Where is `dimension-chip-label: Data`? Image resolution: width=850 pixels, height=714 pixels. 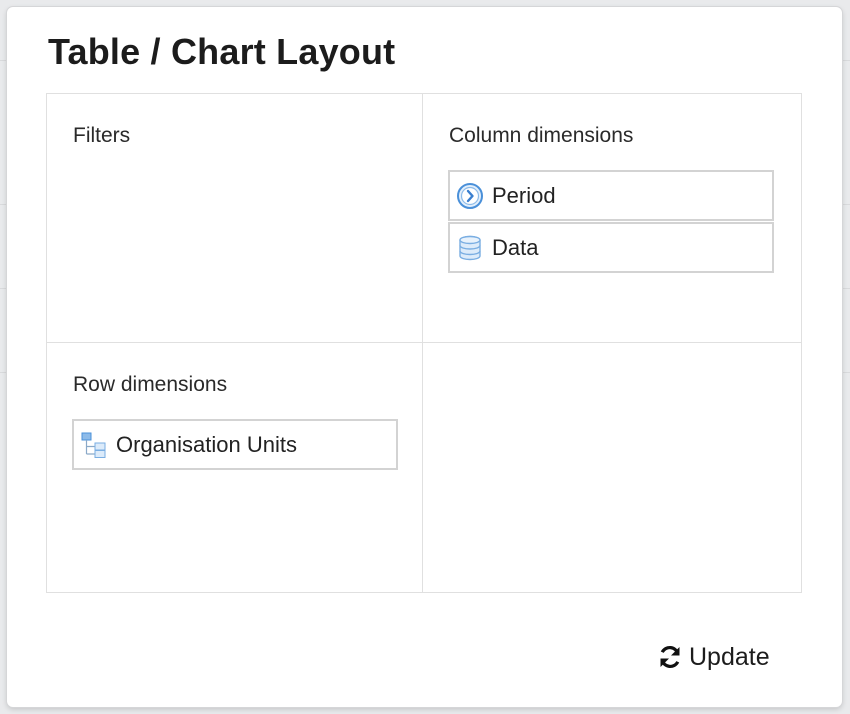 dimension-chip-label: Data is located at coordinates (515, 247).